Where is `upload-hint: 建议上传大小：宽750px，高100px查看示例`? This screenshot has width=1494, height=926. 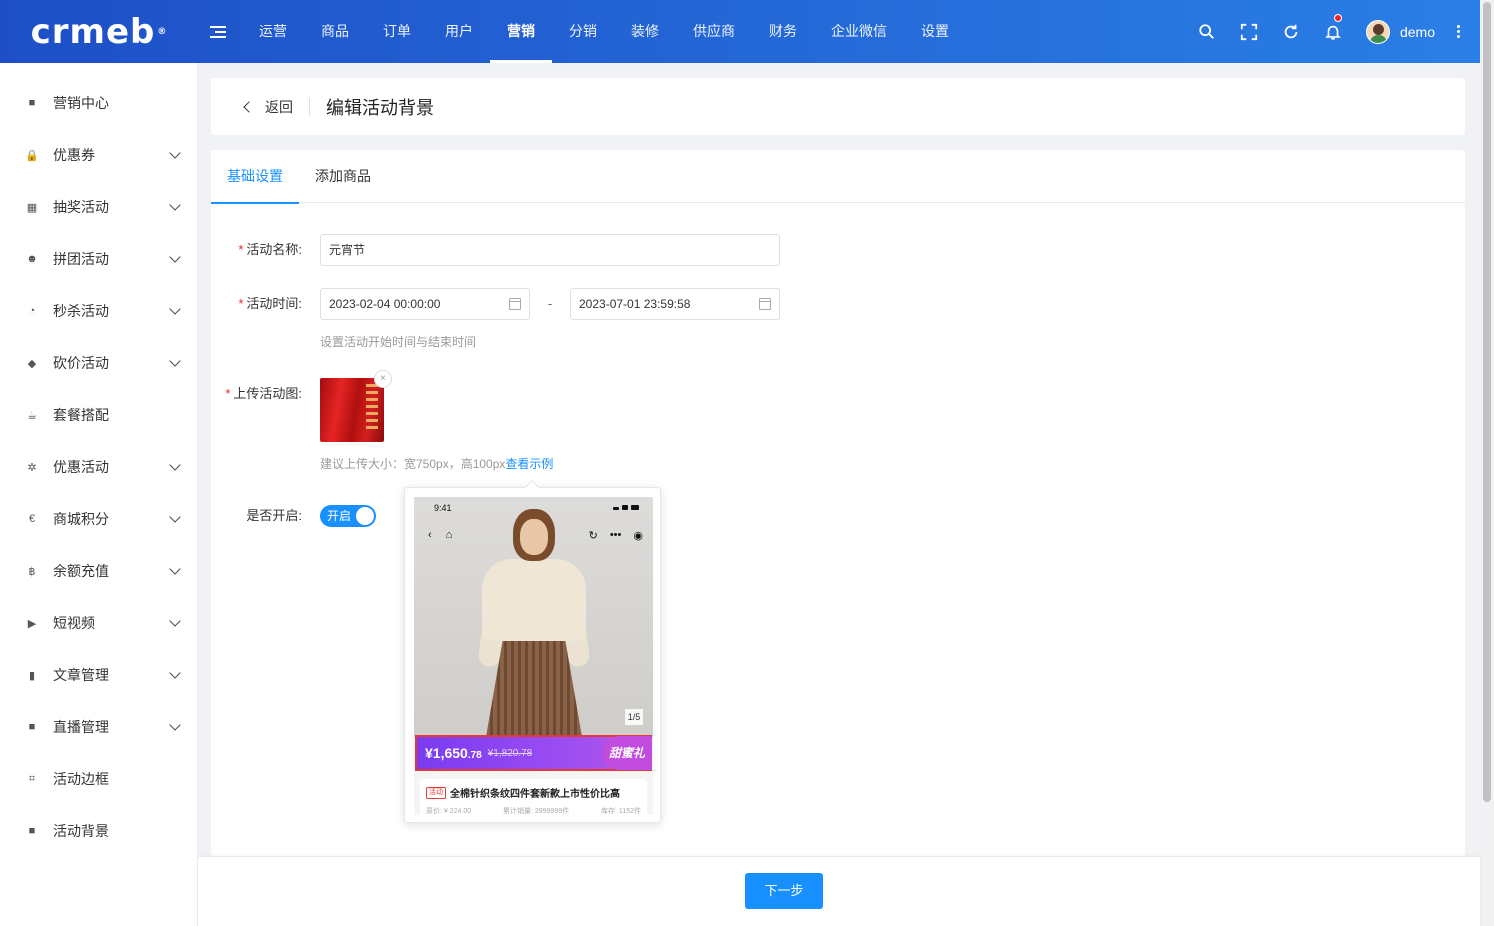
upload-hint: 建议上传大小：宽750px，高100px查看示例 is located at coordinates (436, 463).